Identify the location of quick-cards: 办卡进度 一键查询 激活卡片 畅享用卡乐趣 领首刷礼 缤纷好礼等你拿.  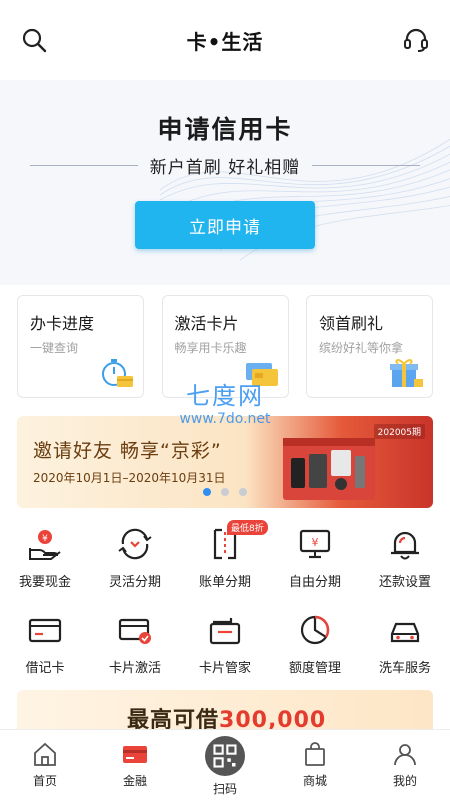
(225, 346).